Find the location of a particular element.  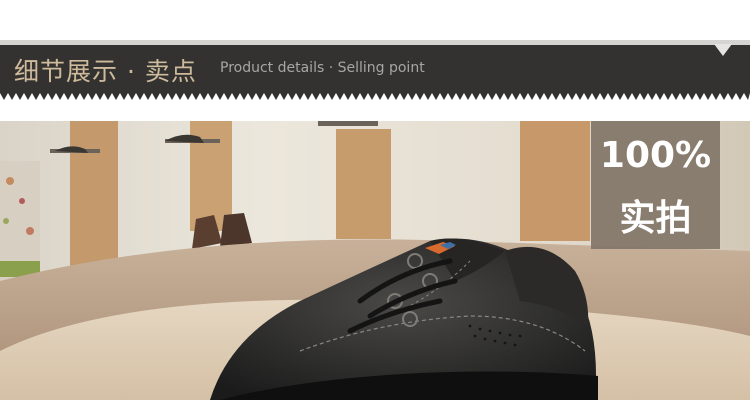

badge-percentage: 100% is located at coordinates (655, 155).